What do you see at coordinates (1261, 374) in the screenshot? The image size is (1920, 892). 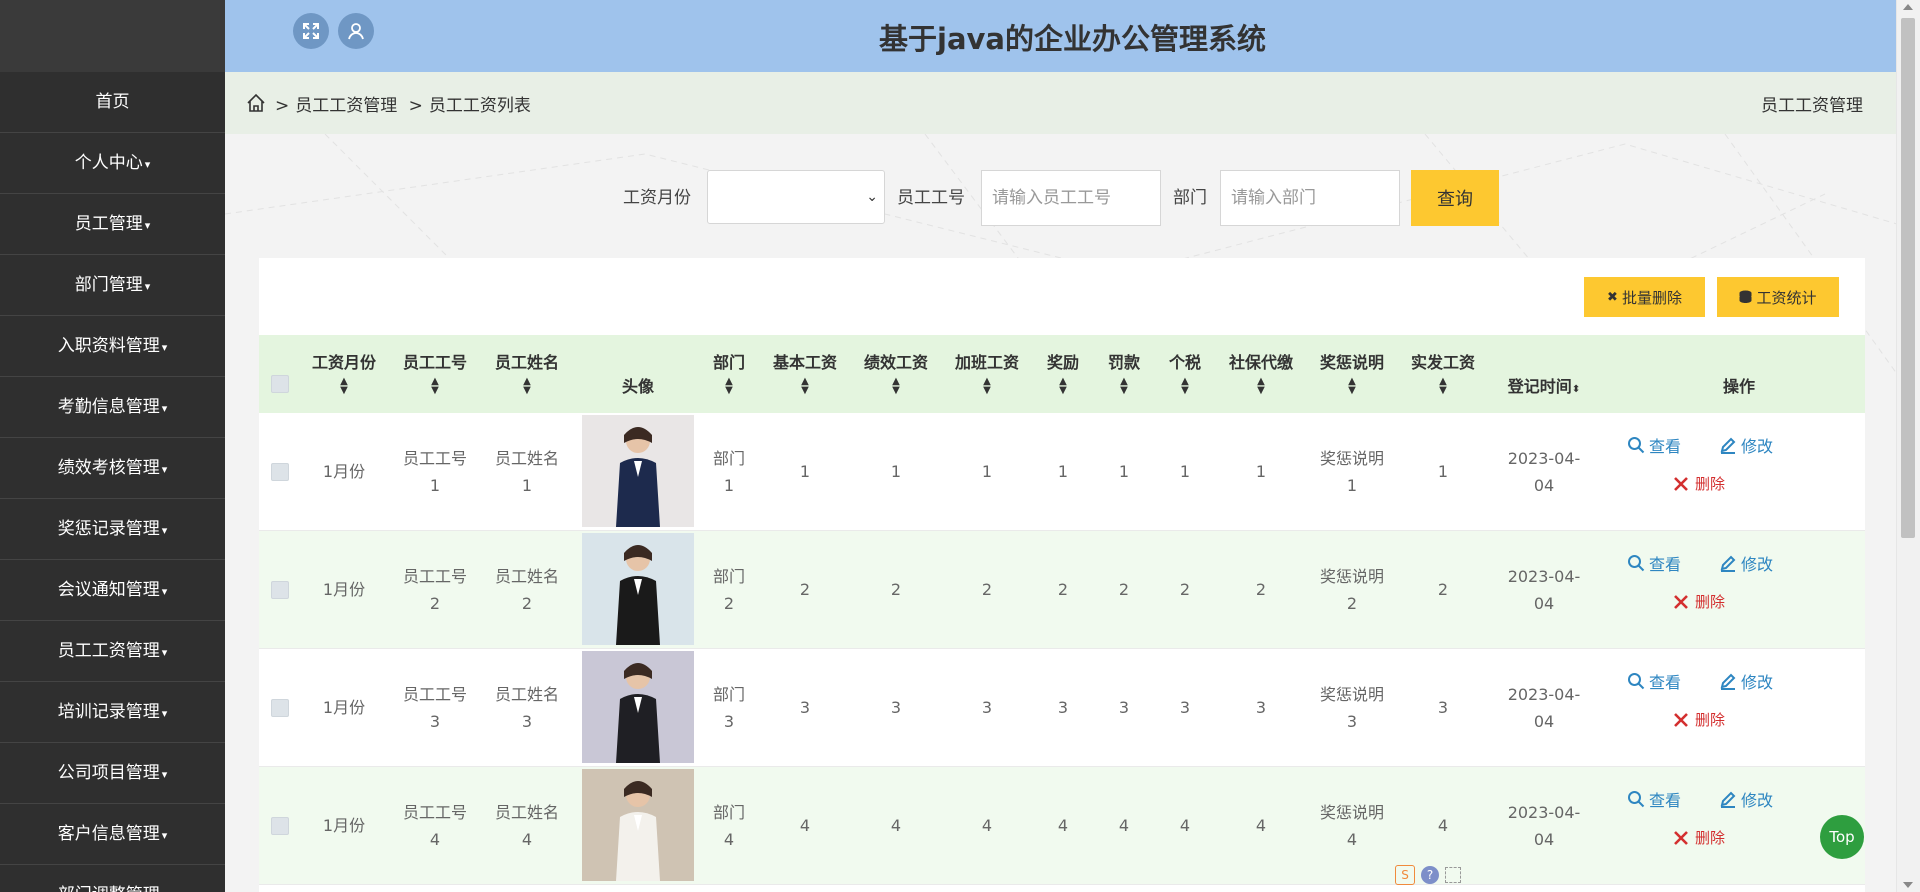 I see `col-social: 社保代缴 ▲ ▼` at bounding box center [1261, 374].